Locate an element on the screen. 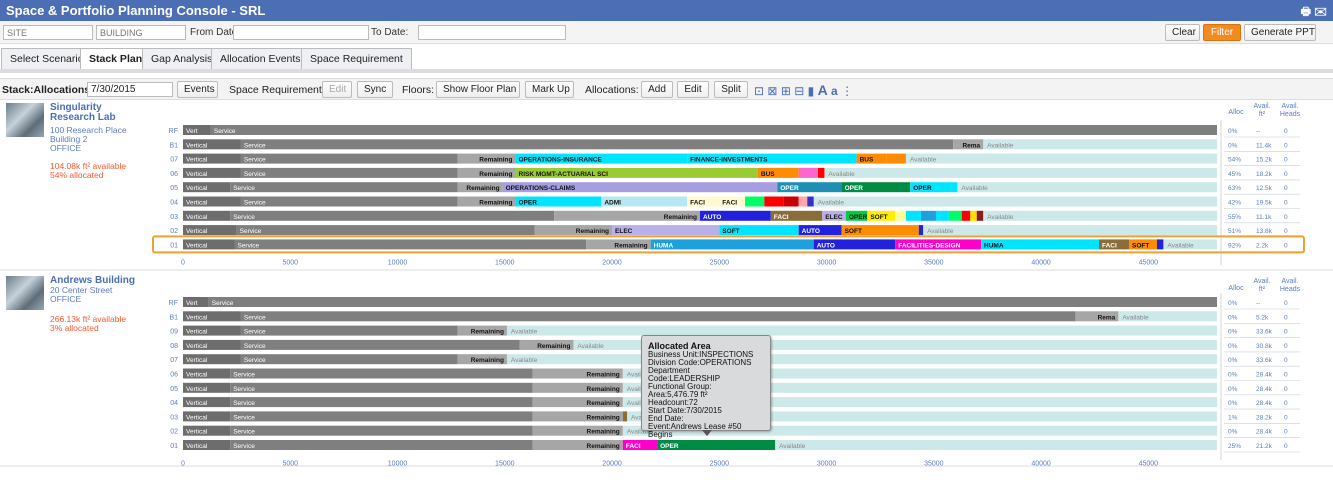 This screenshot has width=1333, height=482. more-icon: ⋮ is located at coordinates (847, 91).